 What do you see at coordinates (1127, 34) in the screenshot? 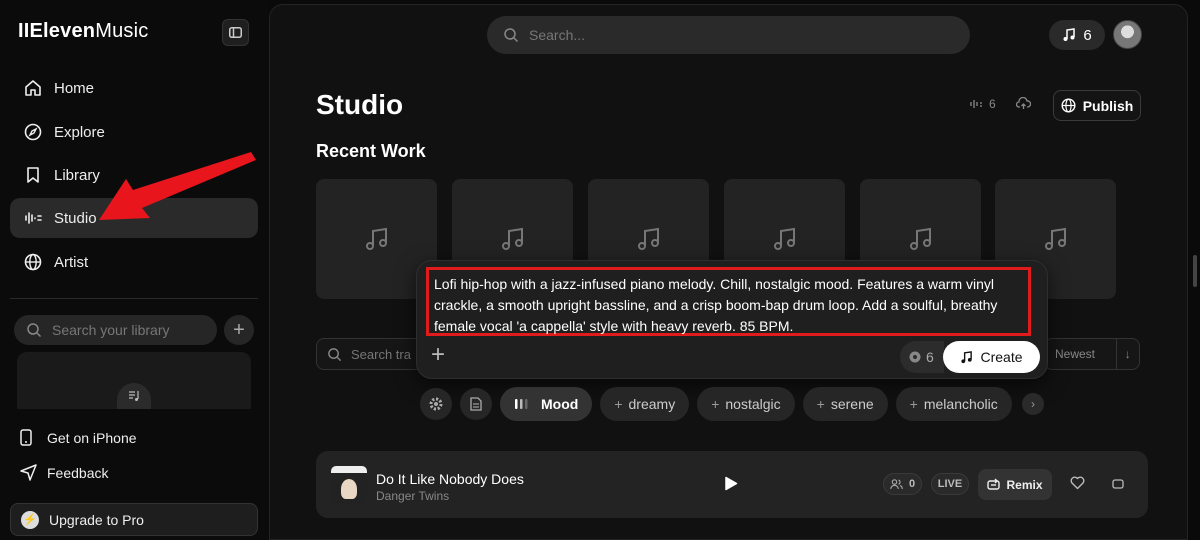
I see `user-avatar` at bounding box center [1127, 34].